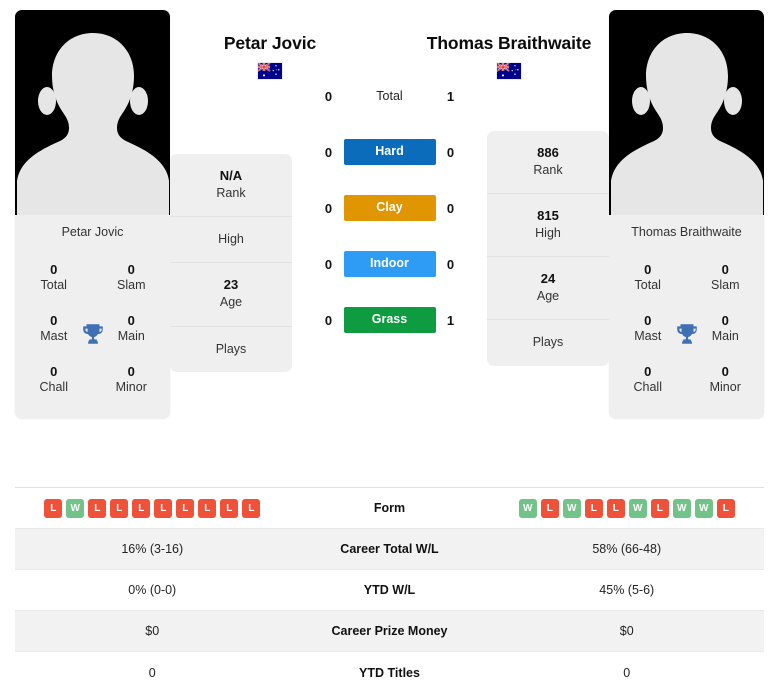 This screenshot has width=779, height=699. Describe the element at coordinates (548, 279) in the screenshot. I see `right-info-age-value: 24` at that location.